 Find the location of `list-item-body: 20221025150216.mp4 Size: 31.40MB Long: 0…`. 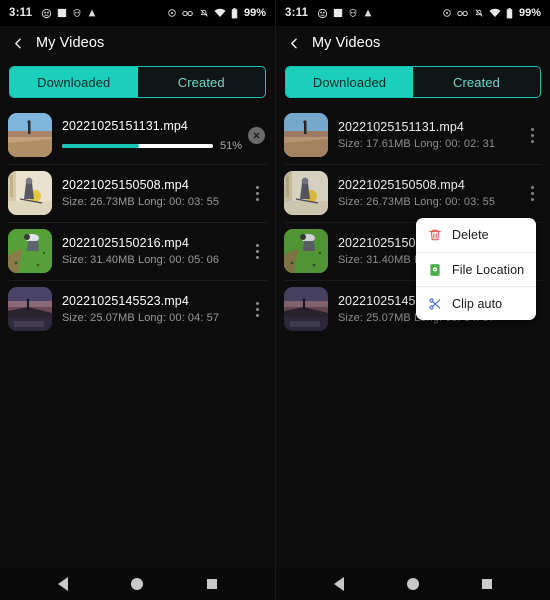

list-item-body: 20221025150216.mp4 Size: 31.40MB Long: 0… is located at coordinates (149, 251).